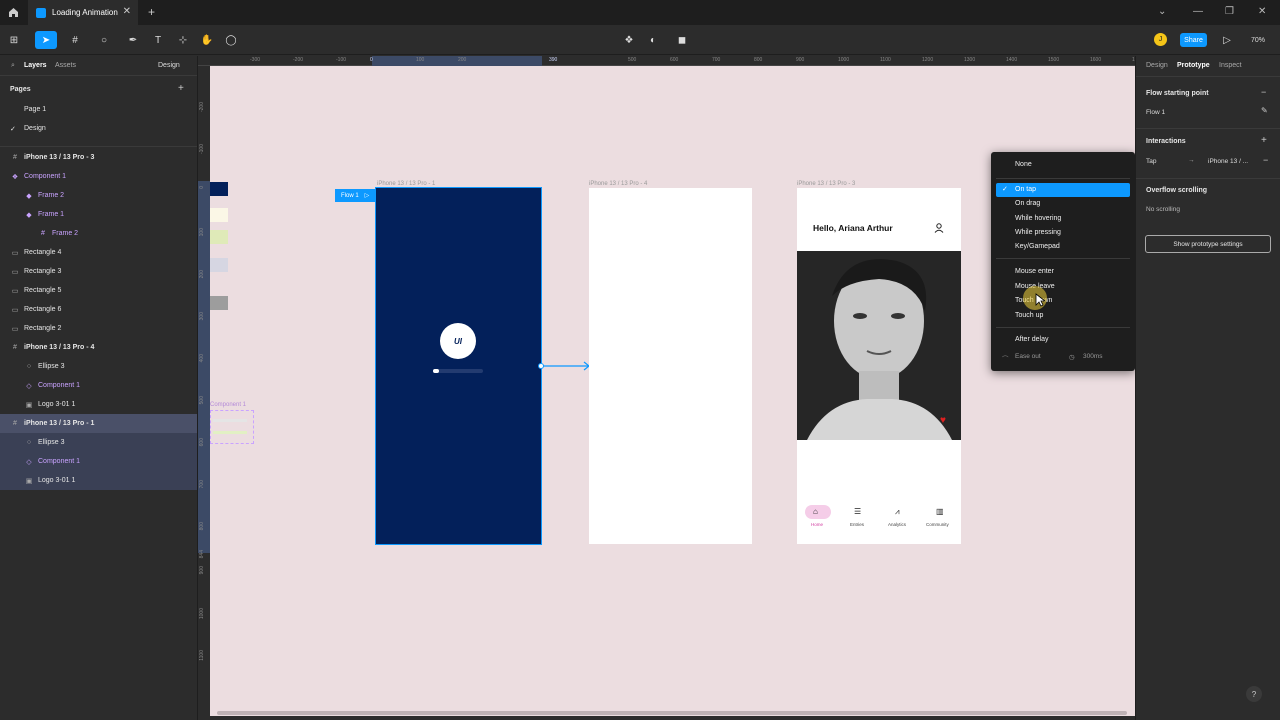 This screenshot has width=1280, height=720. Describe the element at coordinates (35, 109) in the screenshot. I see `page-item: Page 1` at that location.